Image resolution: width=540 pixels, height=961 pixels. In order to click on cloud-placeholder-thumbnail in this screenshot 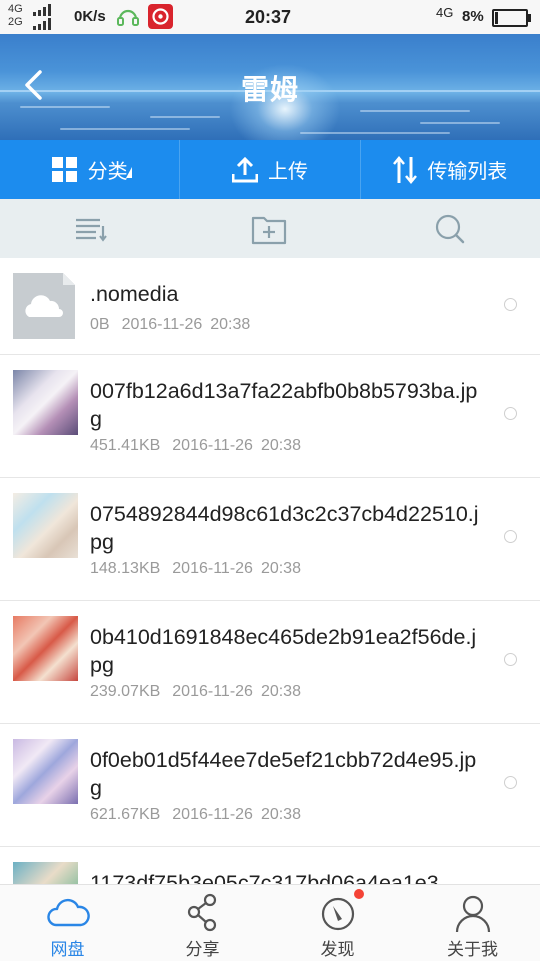, I will do `click(45, 306)`.